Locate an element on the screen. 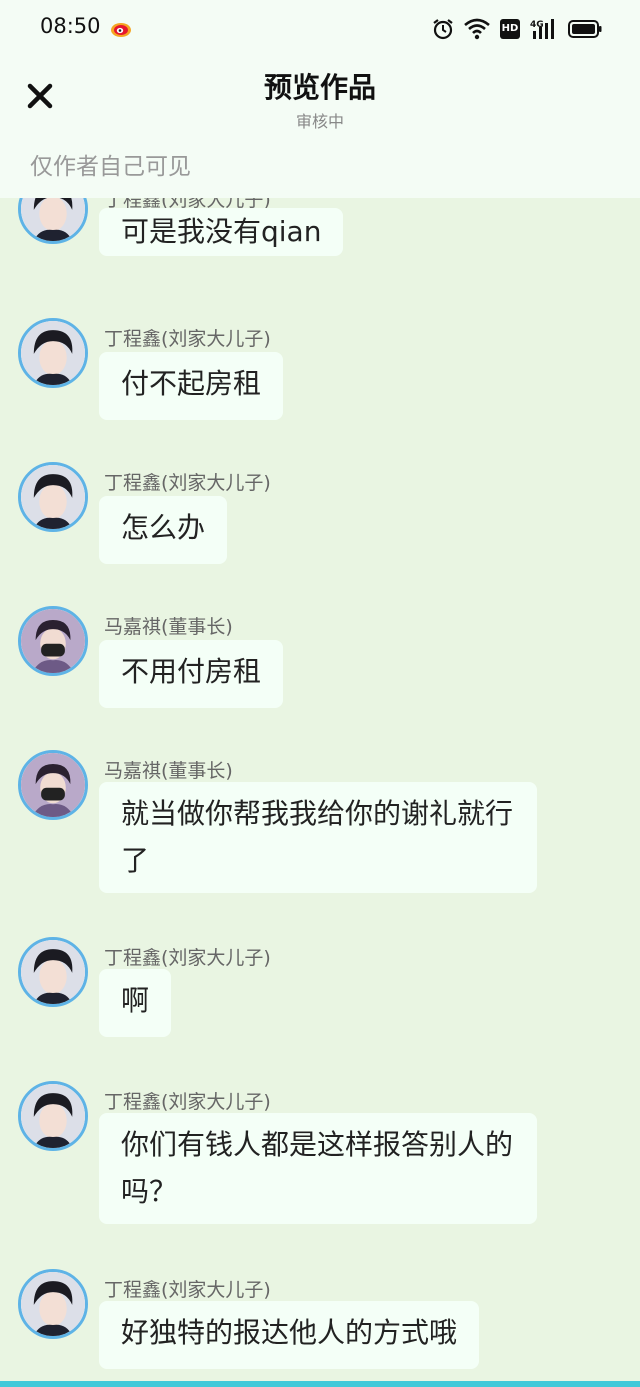 The width and height of the screenshot is (640, 1387). message-bubble: 不用付房租 is located at coordinates (191, 674).